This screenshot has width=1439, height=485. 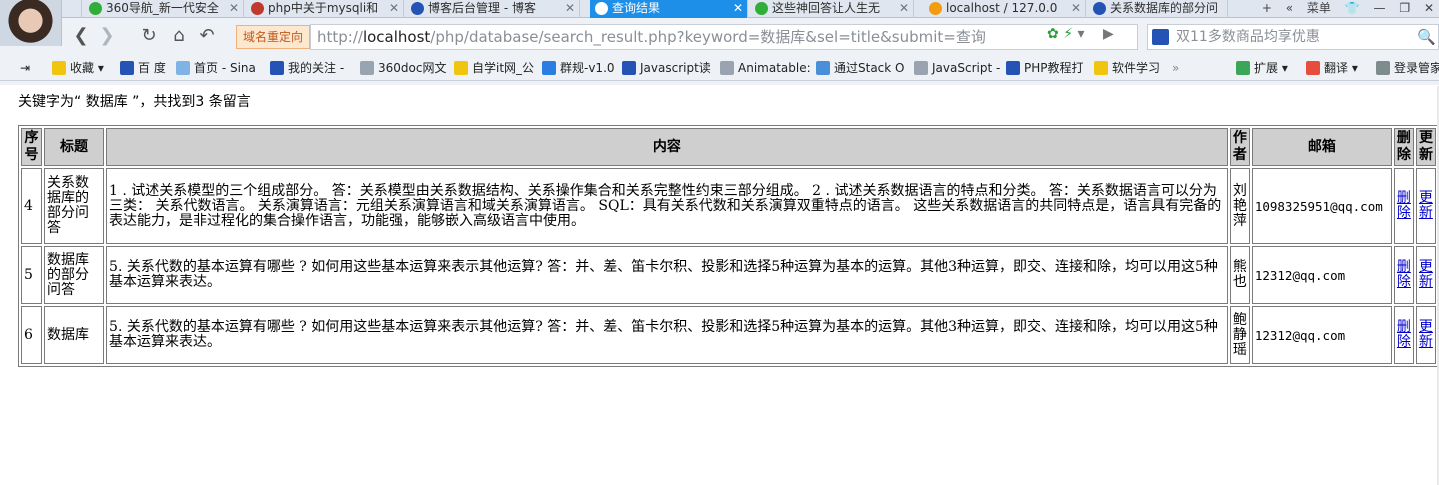 What do you see at coordinates (1068, 34) in the screenshot?
I see `speed-mode-icon: ⚡` at bounding box center [1068, 34].